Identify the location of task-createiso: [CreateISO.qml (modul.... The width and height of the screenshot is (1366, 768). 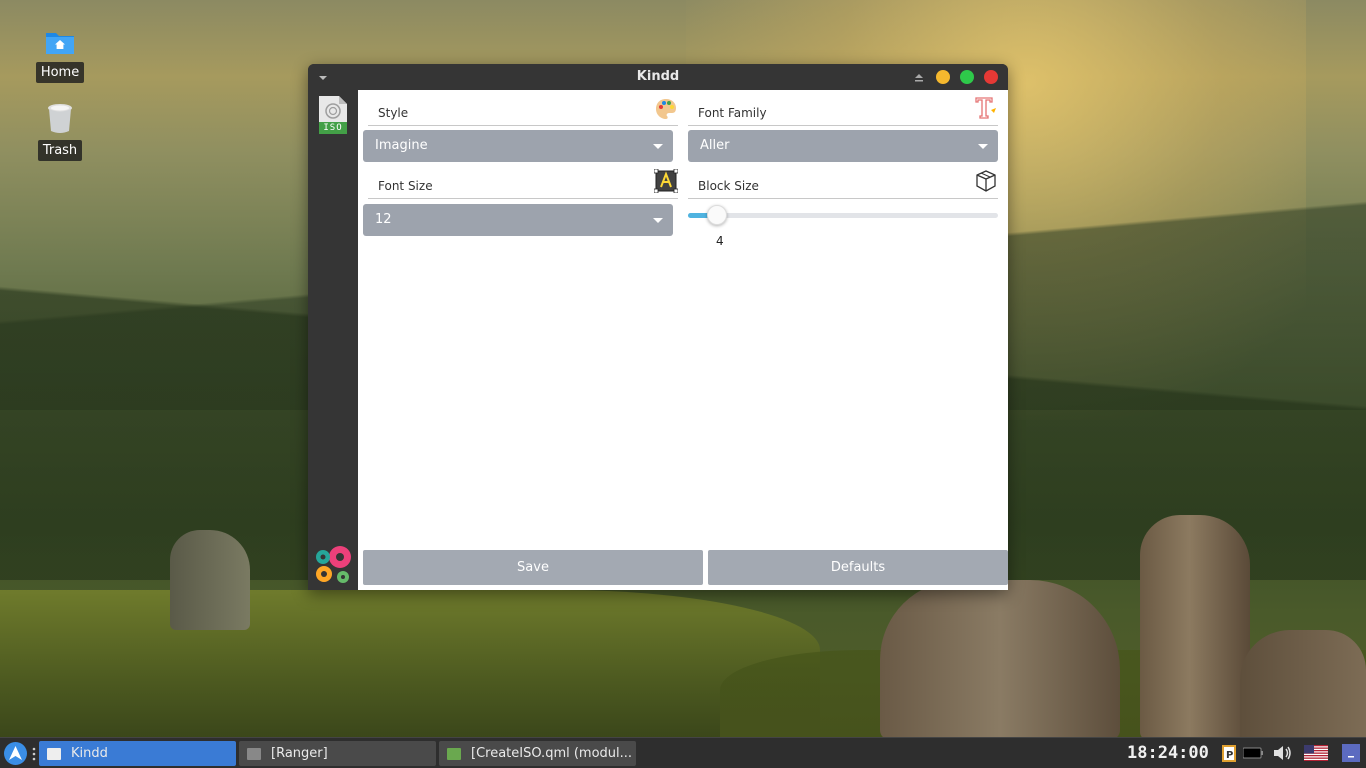
(537, 753).